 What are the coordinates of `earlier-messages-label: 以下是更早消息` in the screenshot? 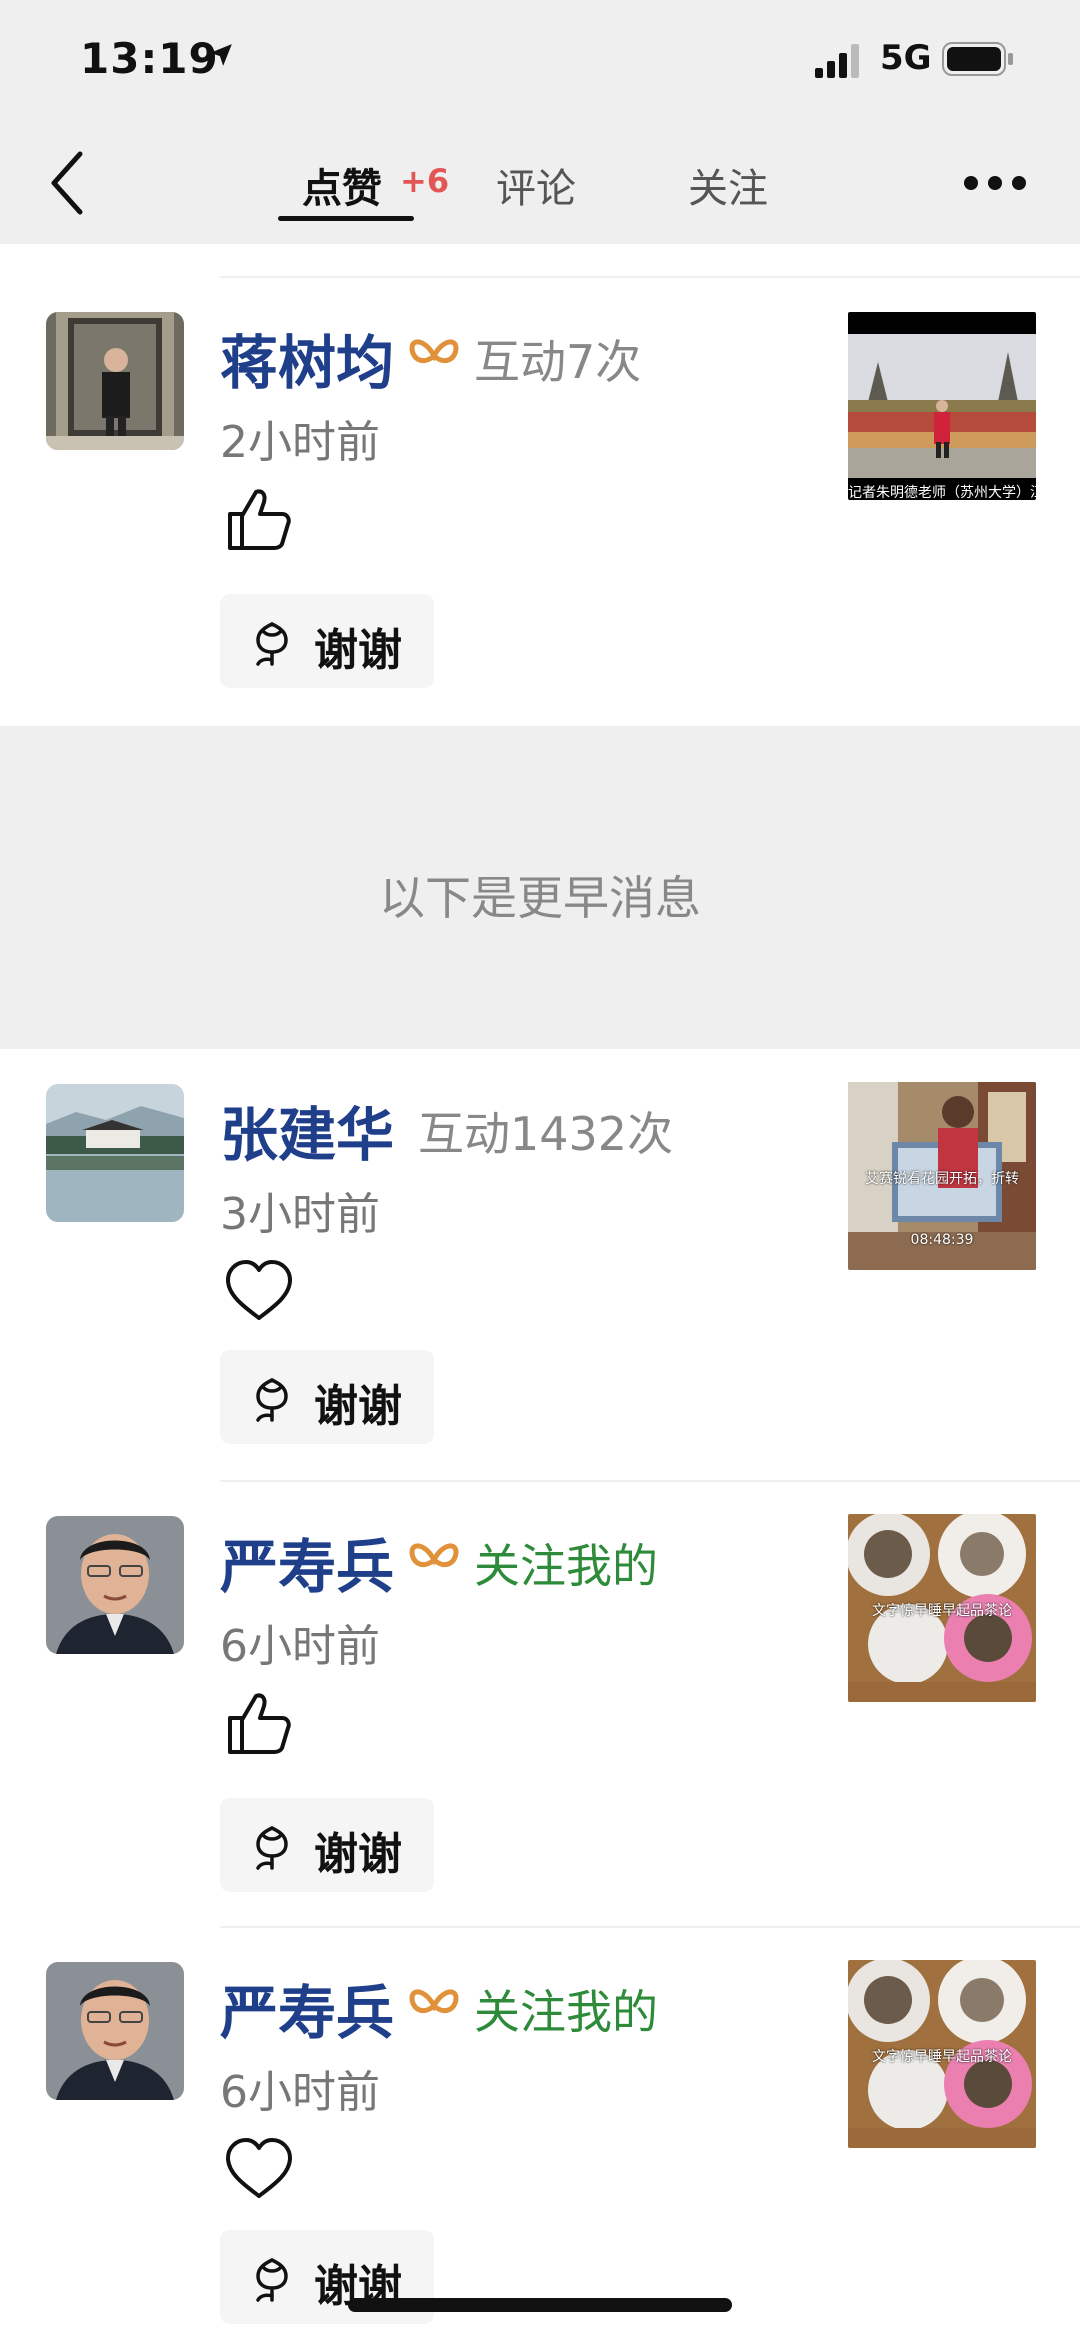 It's located at (540, 898).